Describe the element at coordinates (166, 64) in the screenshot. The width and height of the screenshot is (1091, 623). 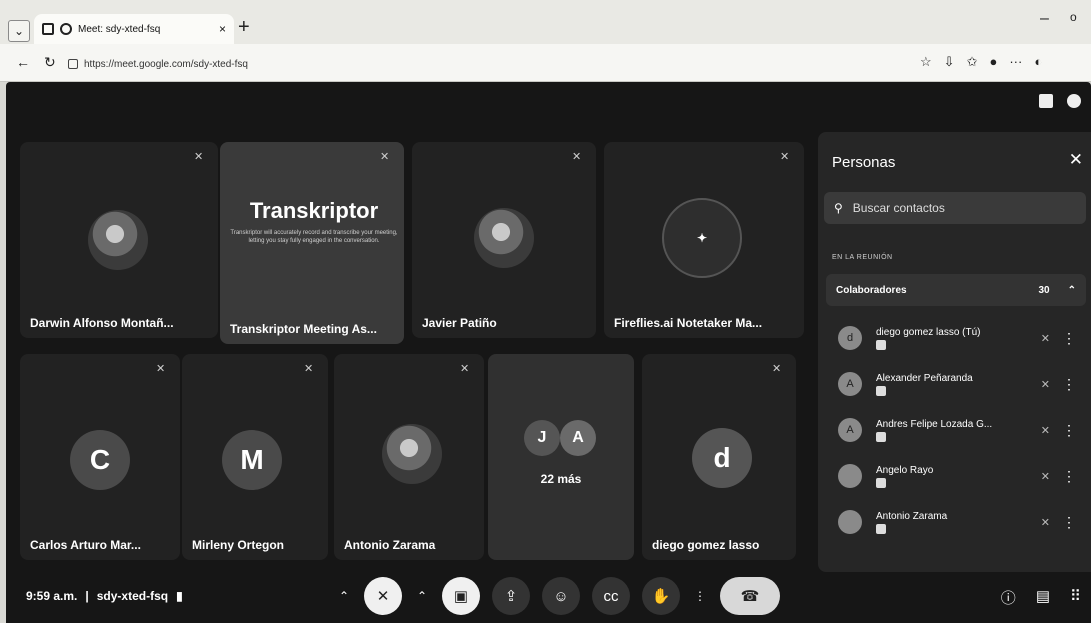
I see `url-text: https://meet.google.com/sdy-xted-fsq` at that location.